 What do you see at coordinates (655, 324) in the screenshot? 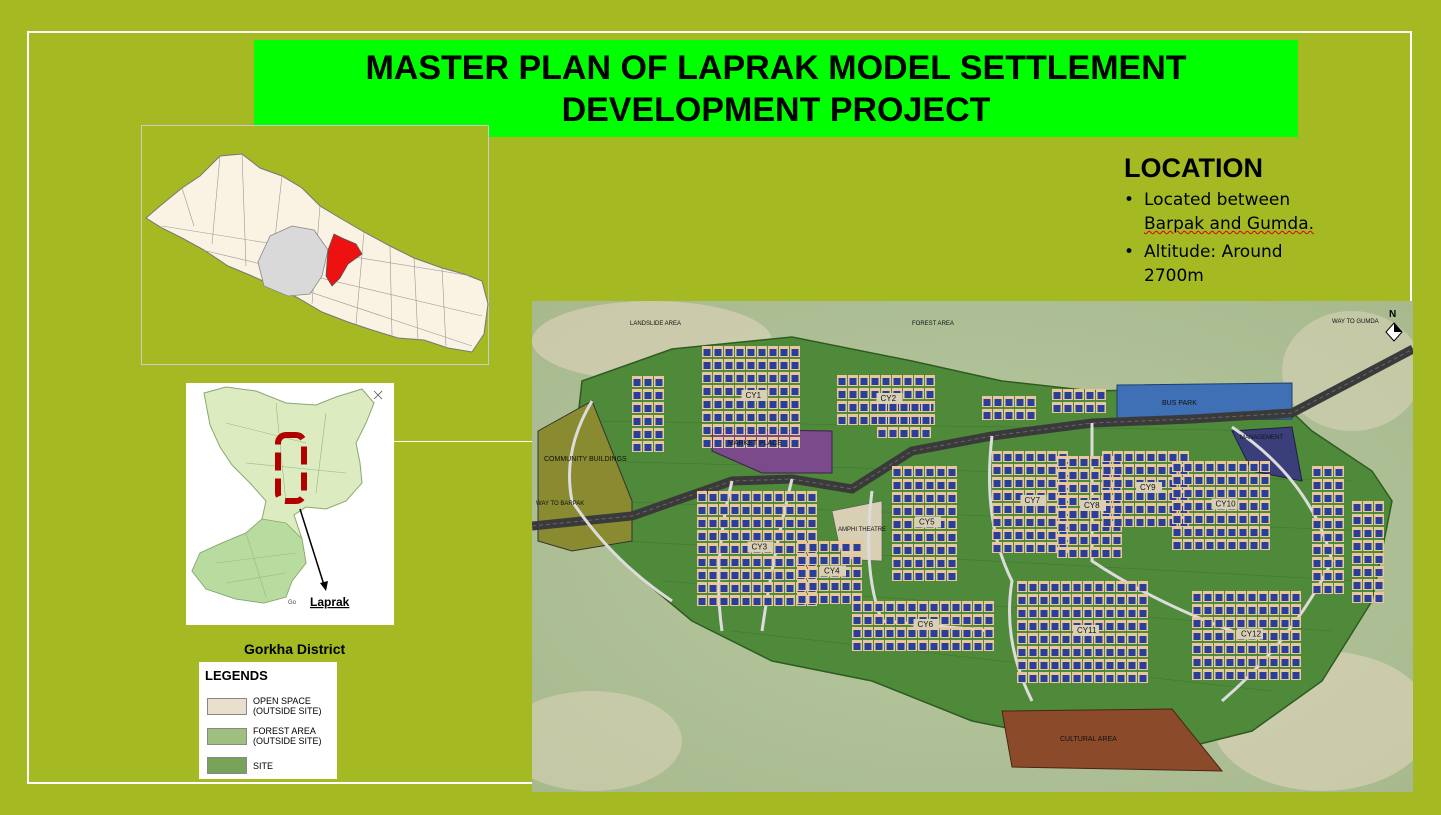
I see `plan-label-landslide: LANDSLIDE AREA` at bounding box center [655, 324].